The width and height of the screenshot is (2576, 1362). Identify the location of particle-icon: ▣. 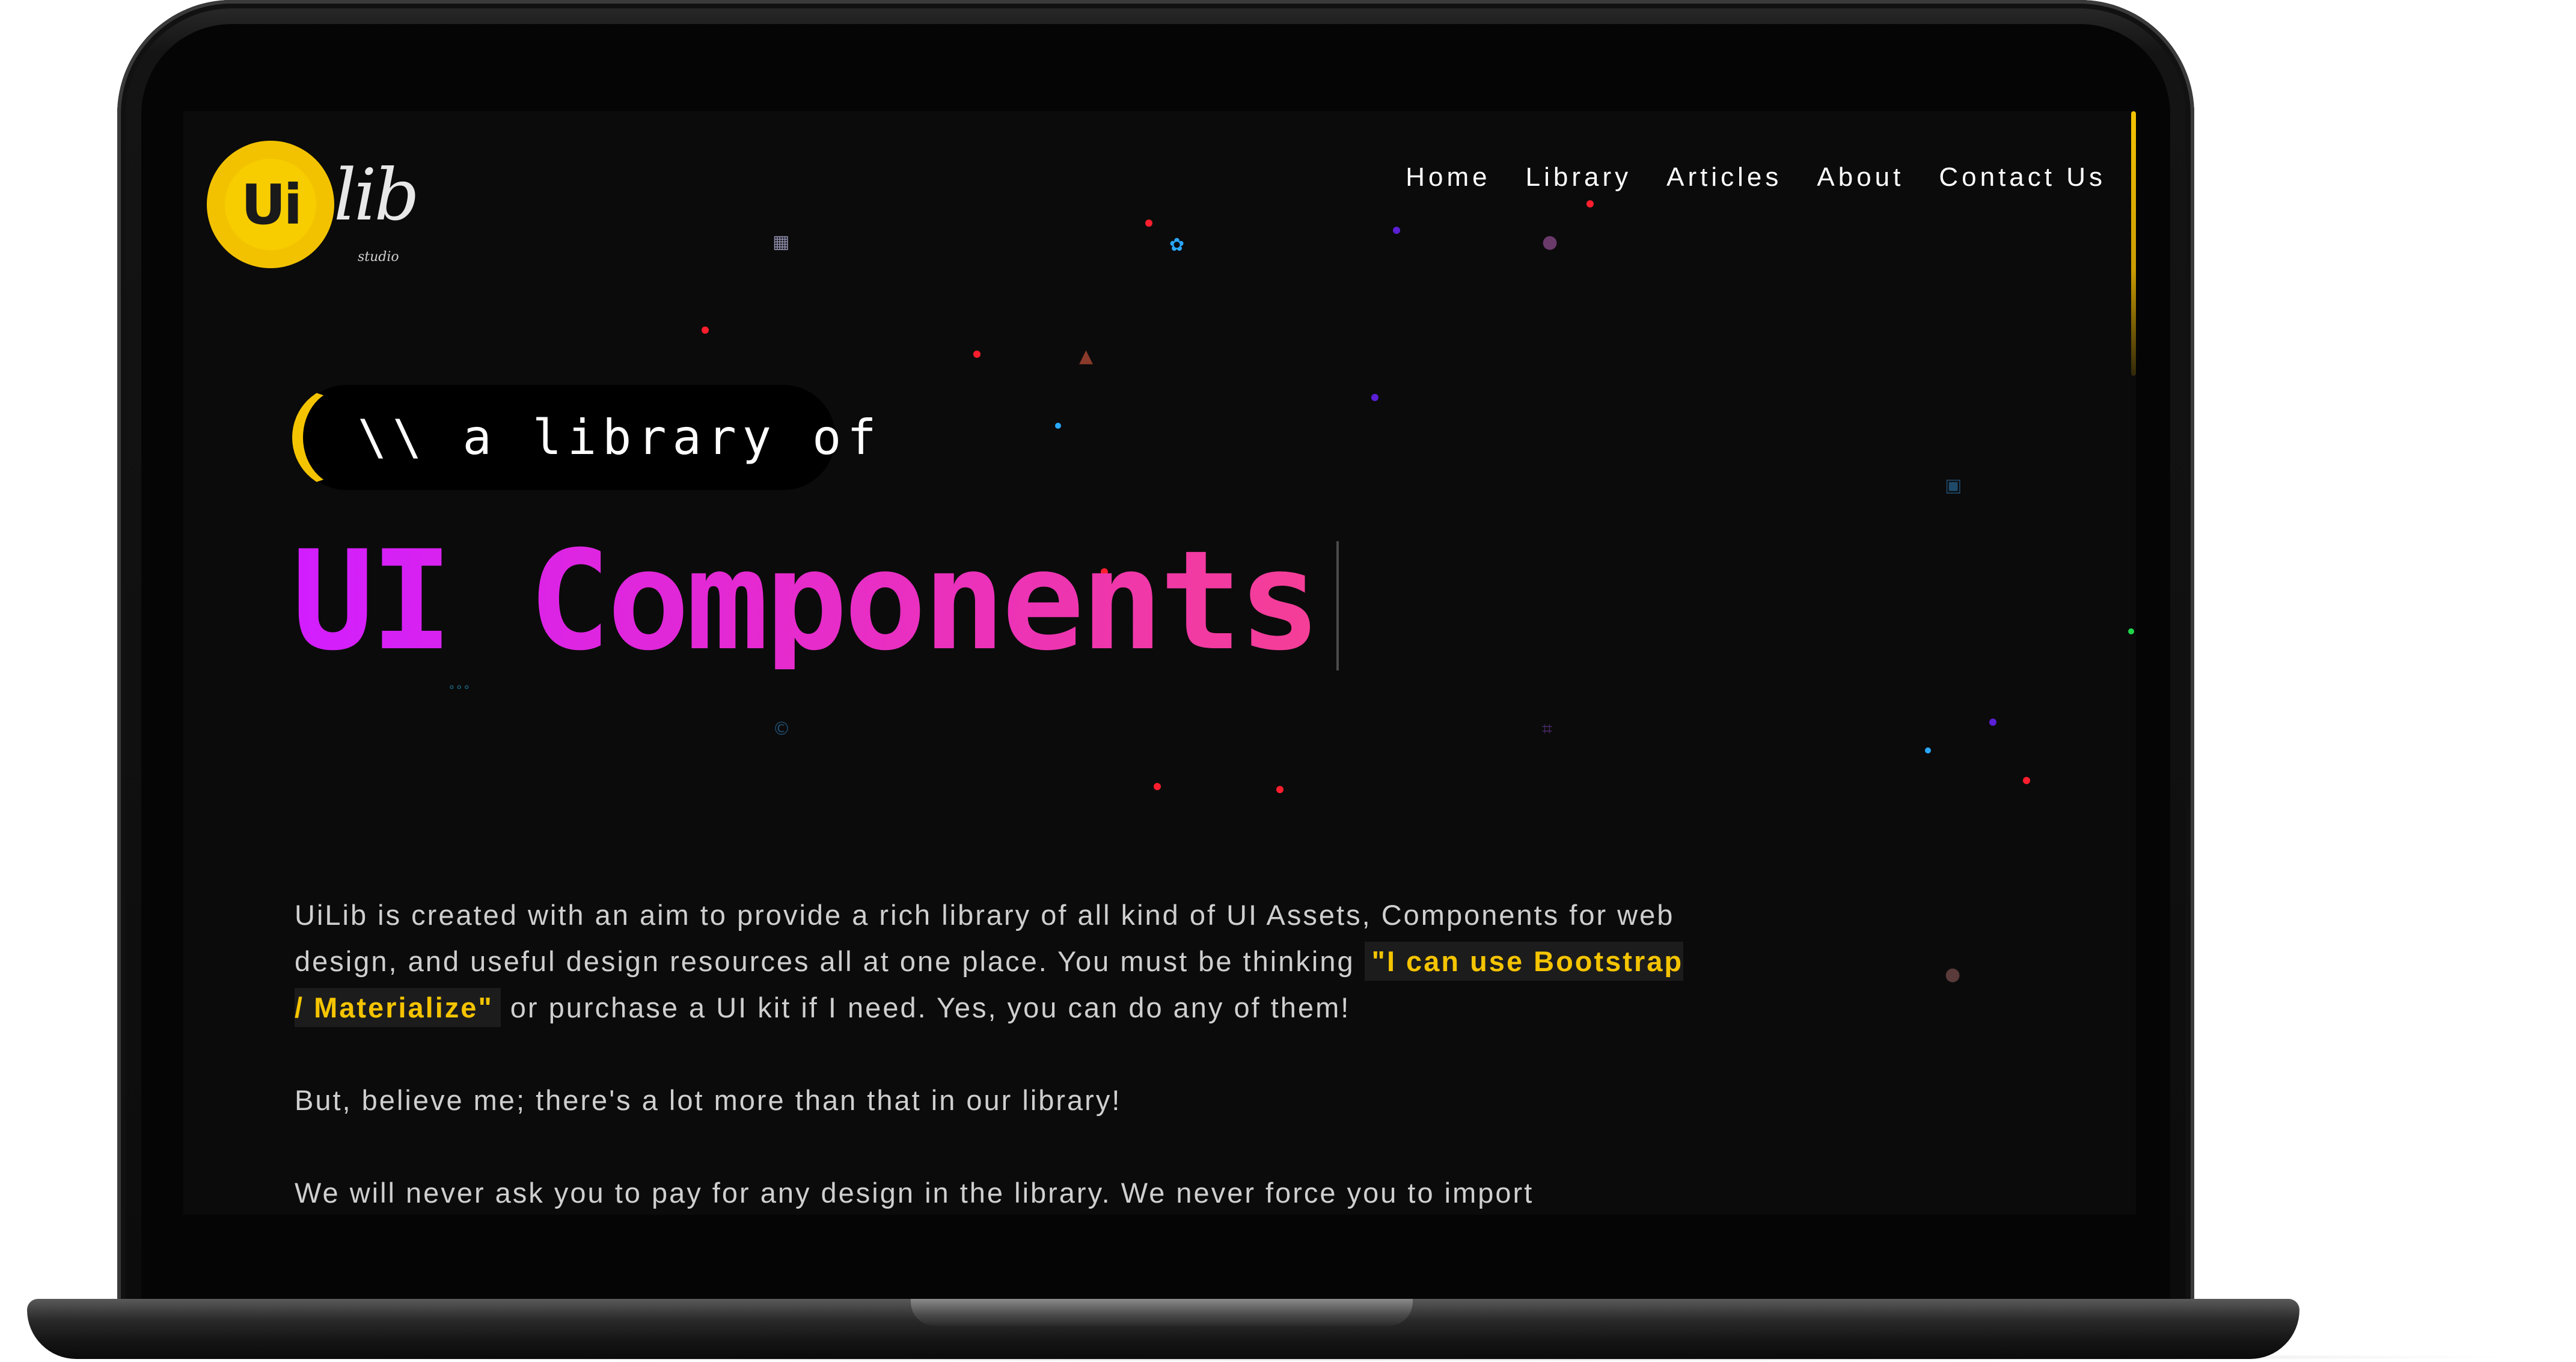
(1953, 485).